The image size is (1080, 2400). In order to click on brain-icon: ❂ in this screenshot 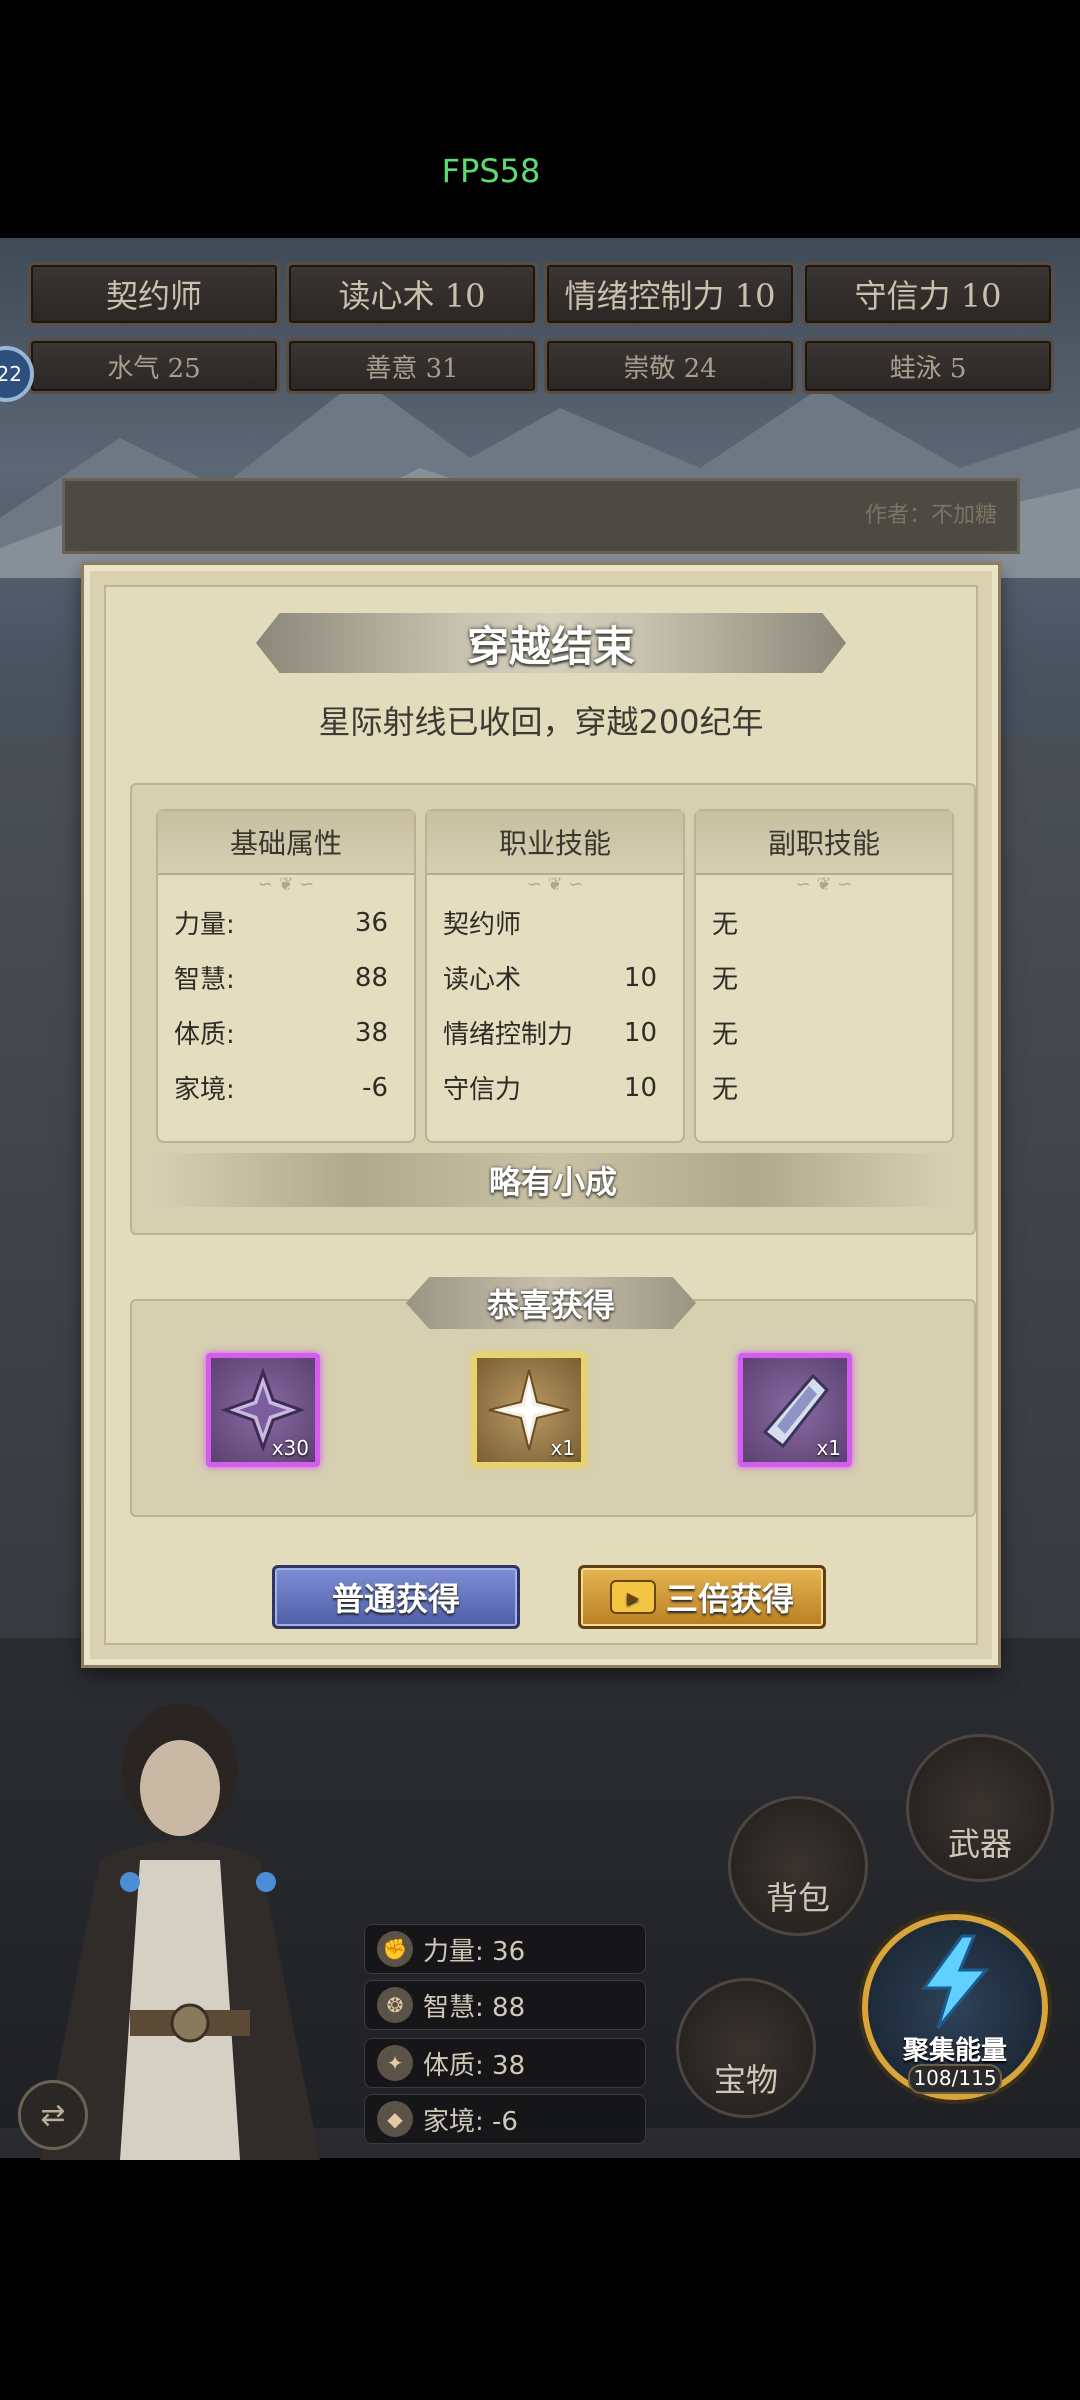, I will do `click(395, 2005)`.